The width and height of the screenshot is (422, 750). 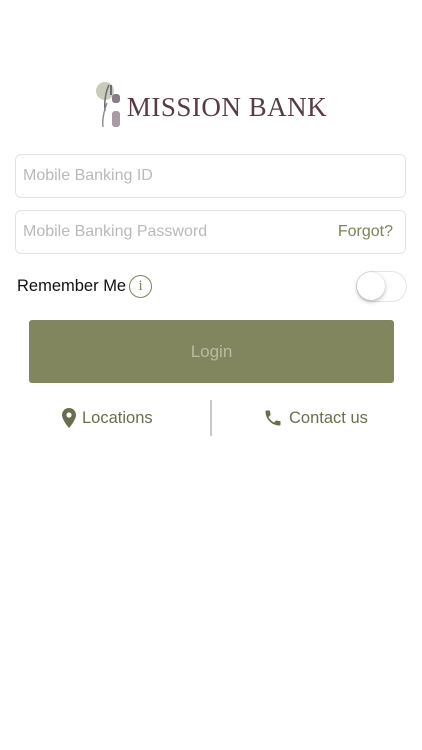 I want to click on bank-name: MISSION BANK, so click(x=227, y=106).